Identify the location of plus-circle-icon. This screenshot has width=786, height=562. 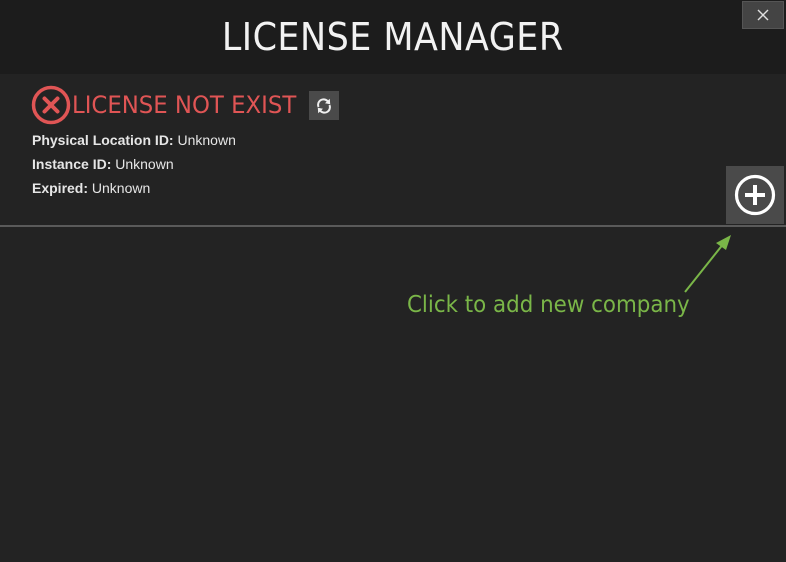
(755, 195).